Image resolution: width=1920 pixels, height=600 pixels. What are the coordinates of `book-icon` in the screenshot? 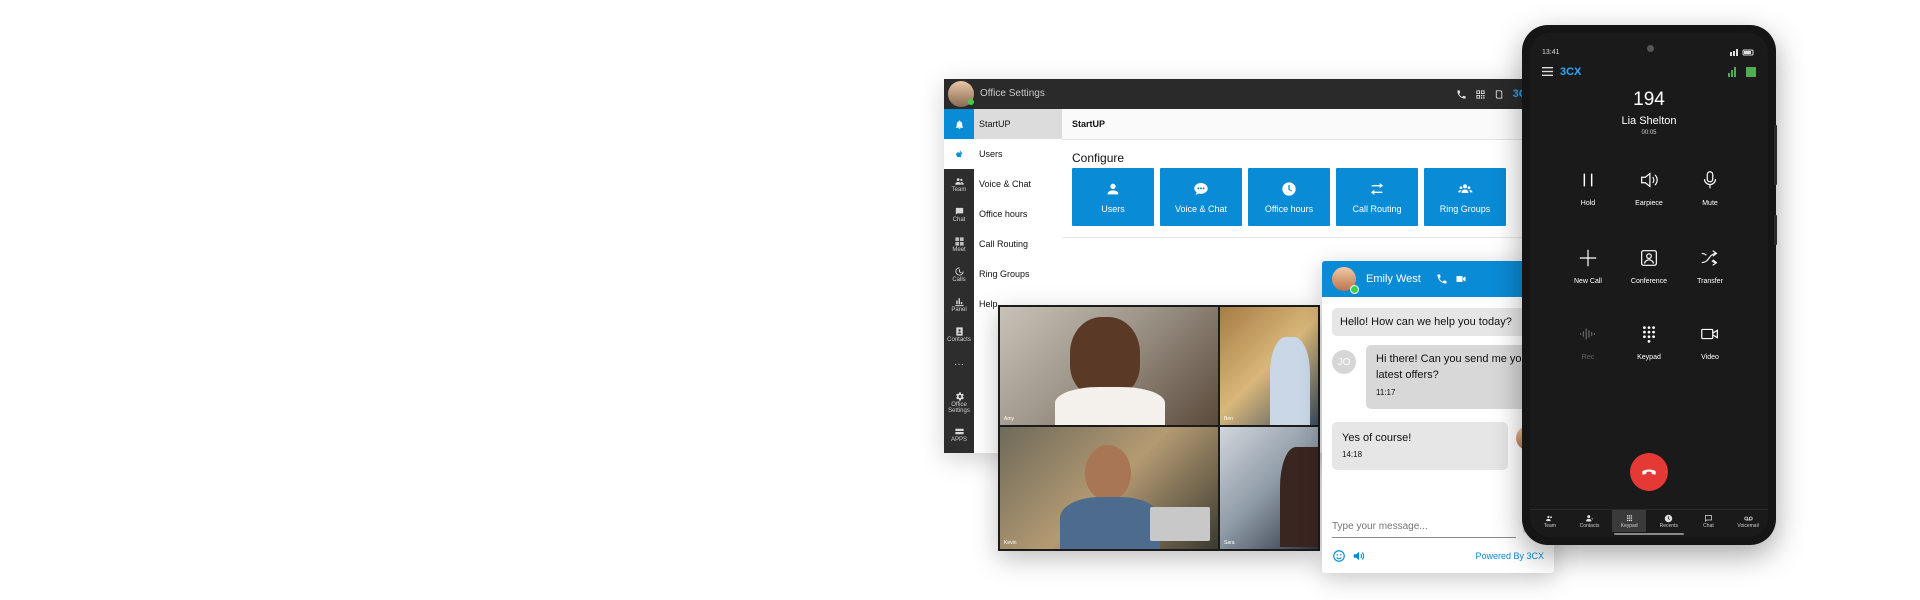 It's located at (1499, 94).